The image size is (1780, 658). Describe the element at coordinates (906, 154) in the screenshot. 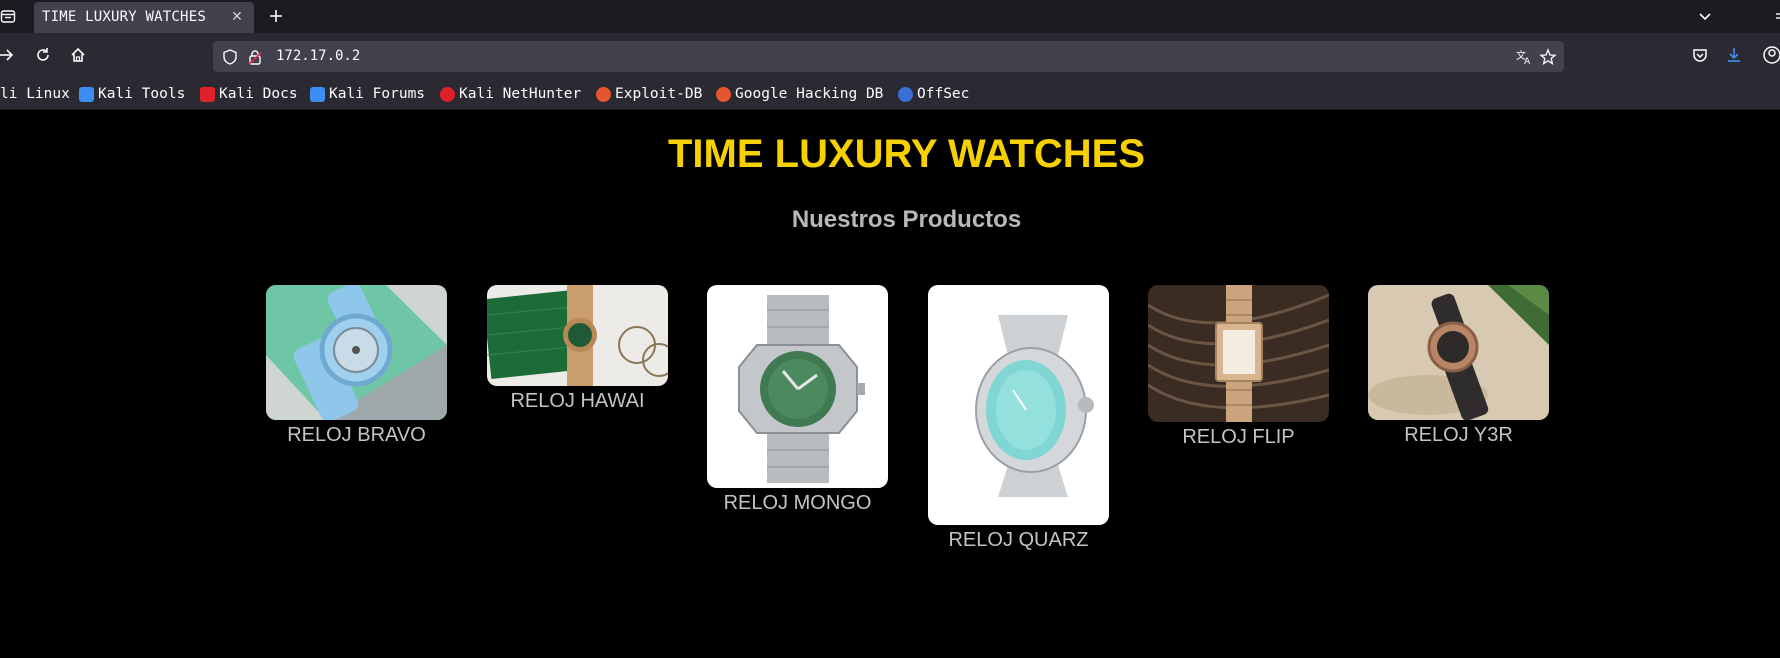

I see `site-title: TIME LUXURY WATCHES` at that location.